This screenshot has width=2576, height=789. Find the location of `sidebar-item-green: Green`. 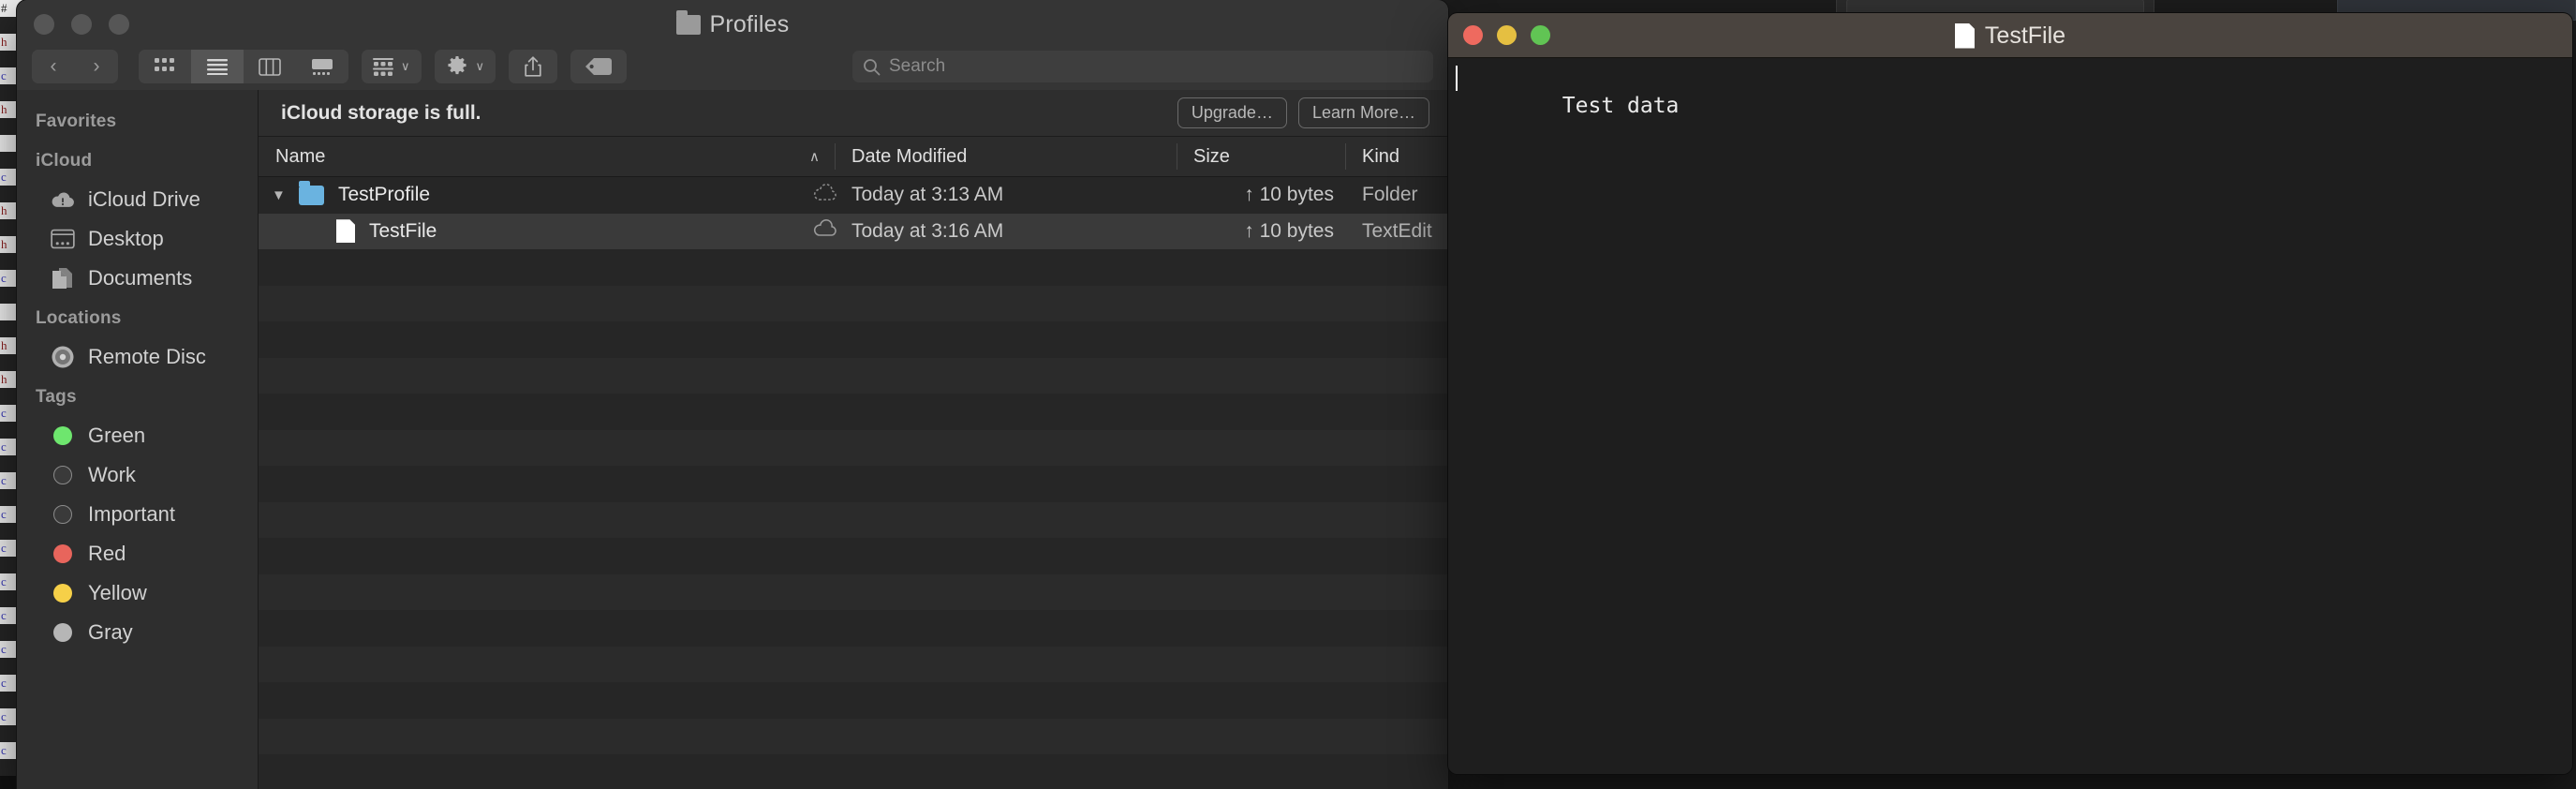

sidebar-item-green: Green is located at coordinates (137, 435).